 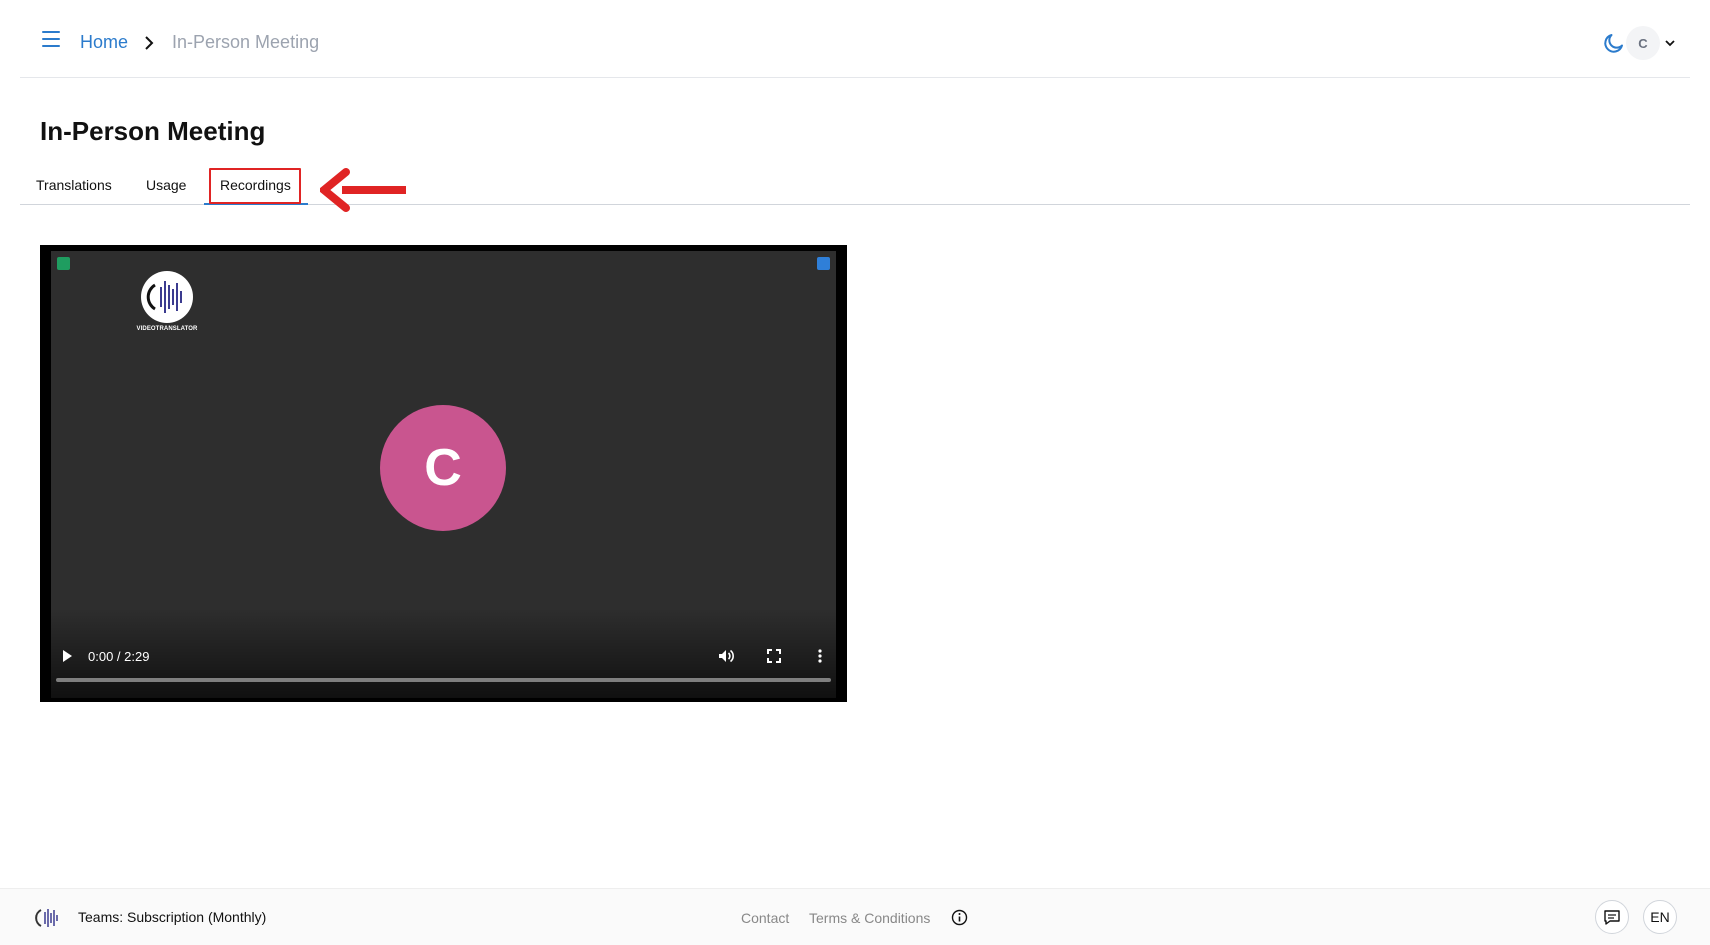 What do you see at coordinates (149, 42) in the screenshot?
I see `chevron-right-icon` at bounding box center [149, 42].